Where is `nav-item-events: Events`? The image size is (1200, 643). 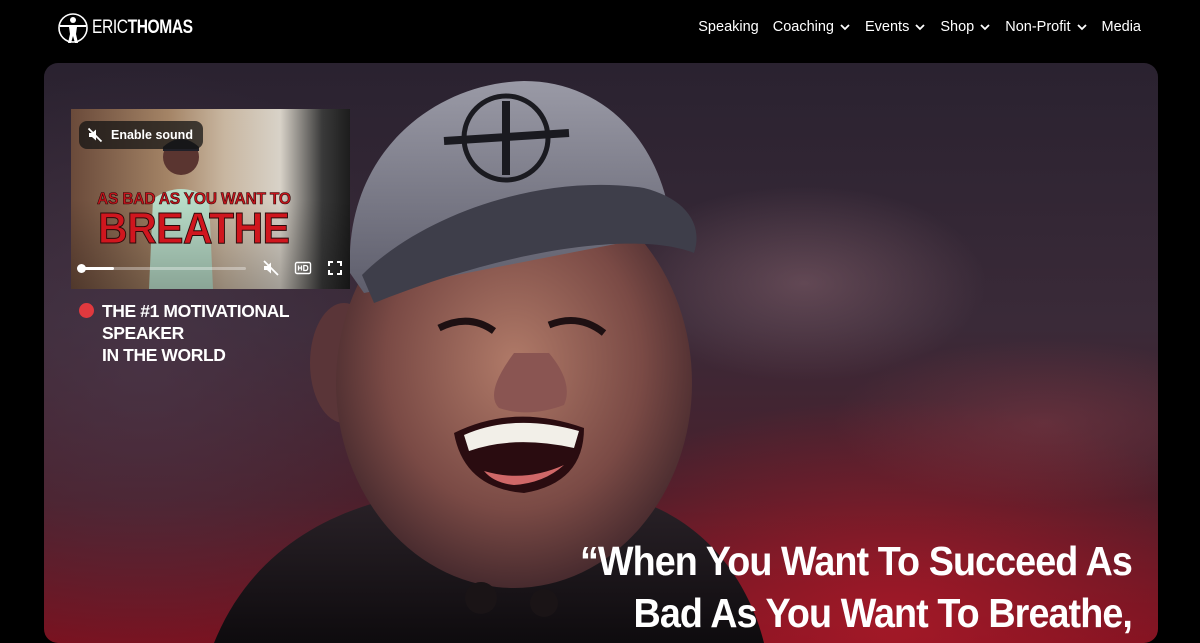 nav-item-events: Events is located at coordinates (895, 27).